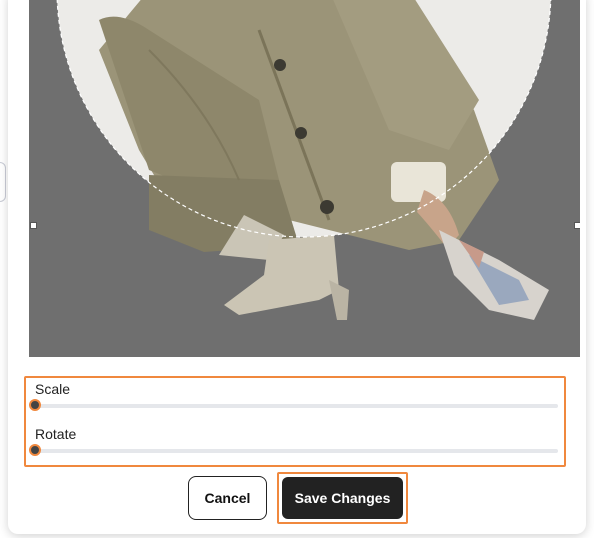 The width and height of the screenshot is (594, 538). I want to click on scale-label: Scale, so click(53, 389).